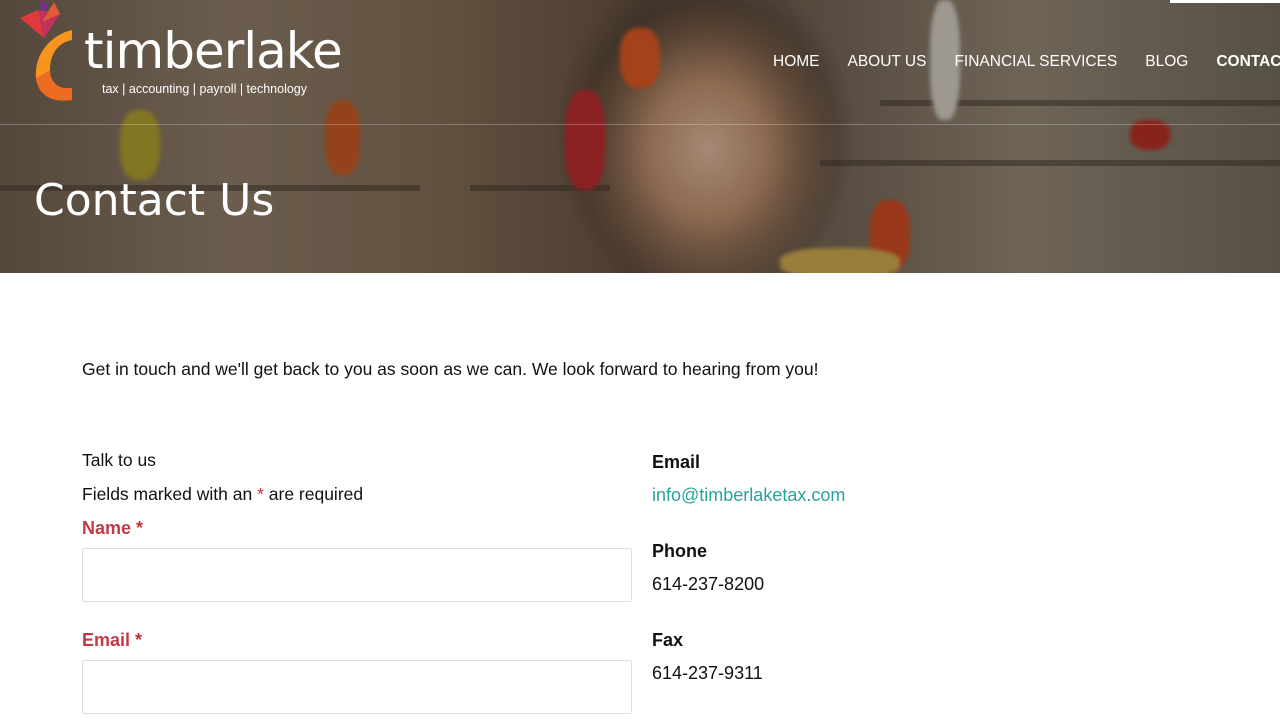 Image resolution: width=1280 pixels, height=720 pixels. What do you see at coordinates (170, 494) in the screenshot?
I see `required-note-prefix: Fields marked with an` at bounding box center [170, 494].